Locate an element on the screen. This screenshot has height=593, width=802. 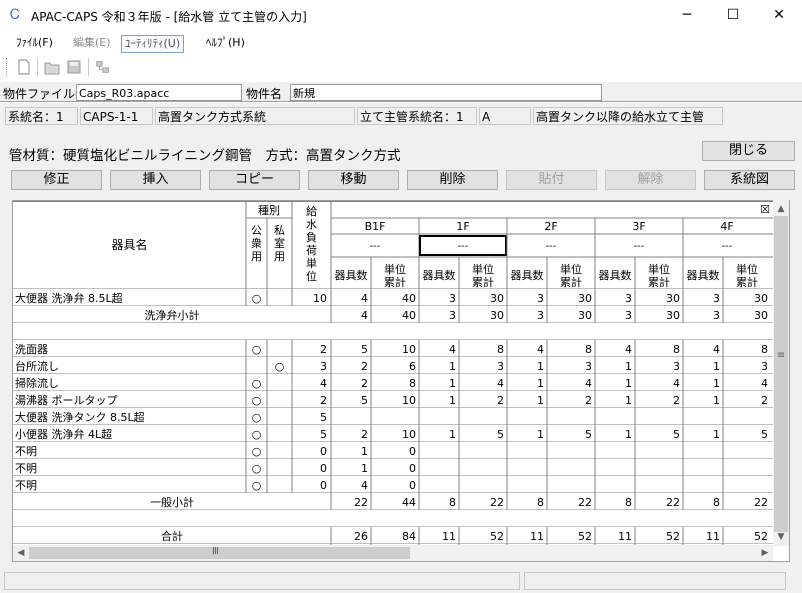
cumulative-unit-cell: 22 is located at coordinates (673, 502).